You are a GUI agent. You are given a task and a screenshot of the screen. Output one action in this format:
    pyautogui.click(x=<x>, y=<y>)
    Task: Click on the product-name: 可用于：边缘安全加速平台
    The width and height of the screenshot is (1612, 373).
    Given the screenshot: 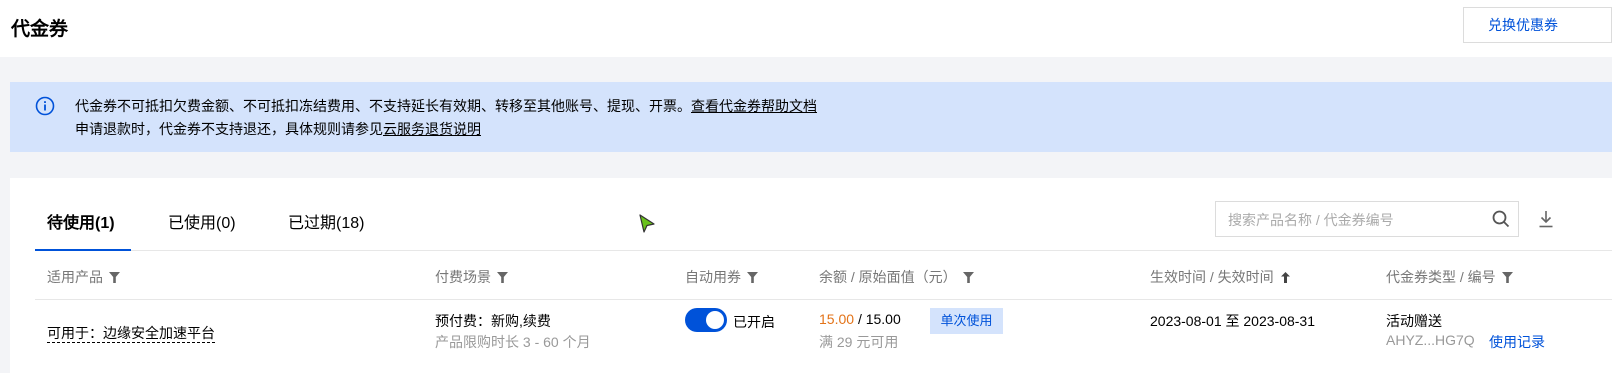 What is the action you would take?
    pyautogui.click(x=131, y=334)
    